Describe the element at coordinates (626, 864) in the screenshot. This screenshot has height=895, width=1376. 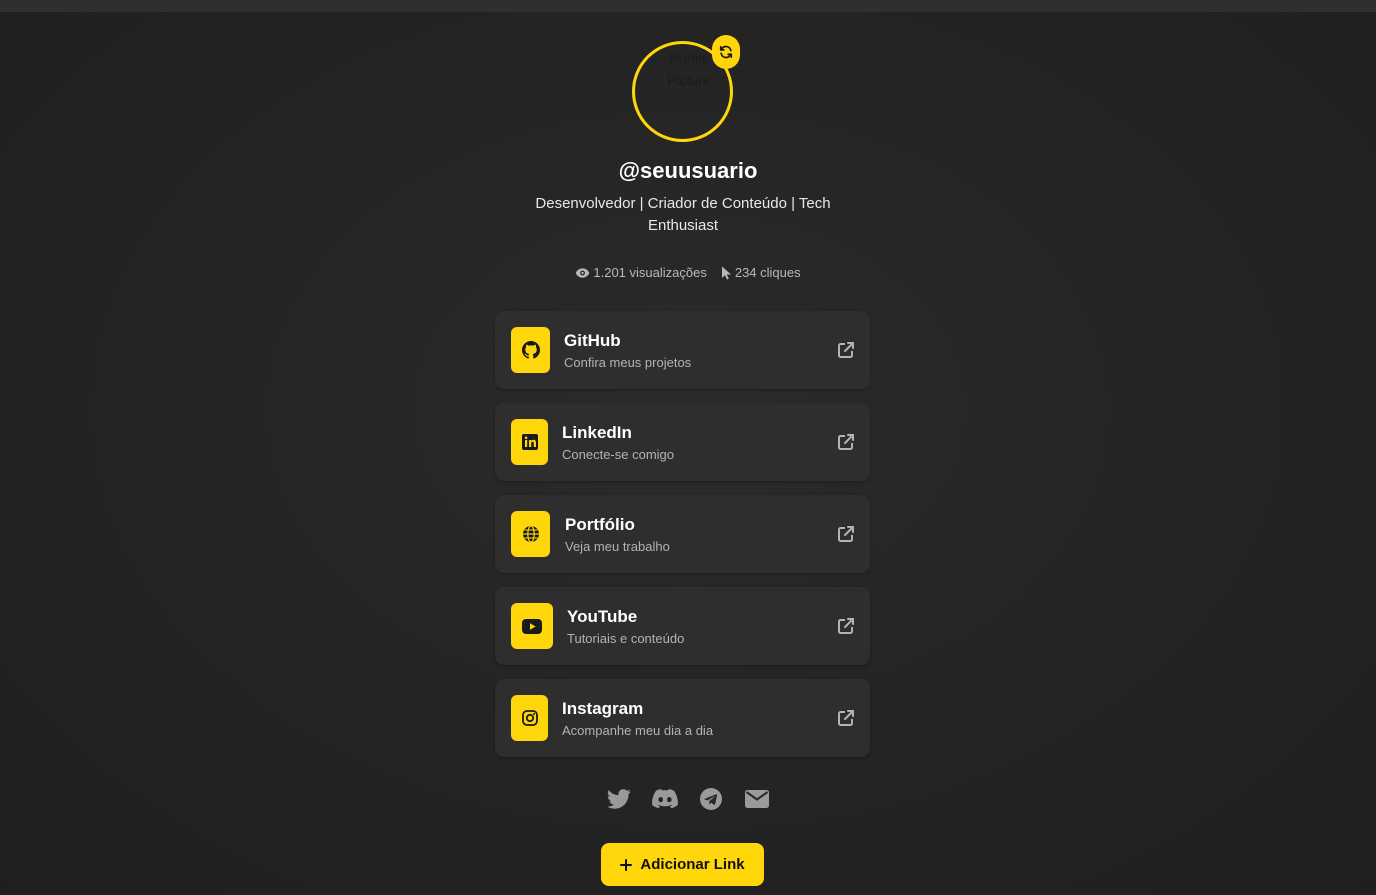
I see `plus-icon` at that location.